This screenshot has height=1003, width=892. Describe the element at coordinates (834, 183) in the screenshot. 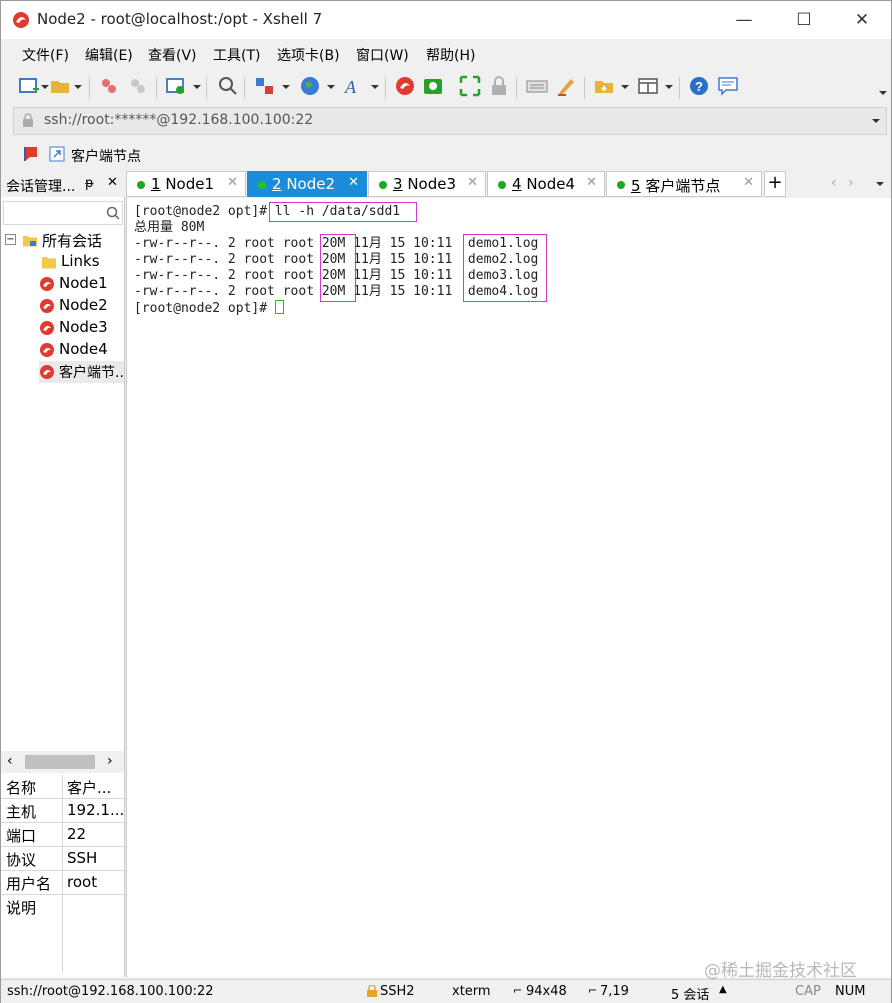

I see `tab-scroll-left-icon: ‹` at that location.